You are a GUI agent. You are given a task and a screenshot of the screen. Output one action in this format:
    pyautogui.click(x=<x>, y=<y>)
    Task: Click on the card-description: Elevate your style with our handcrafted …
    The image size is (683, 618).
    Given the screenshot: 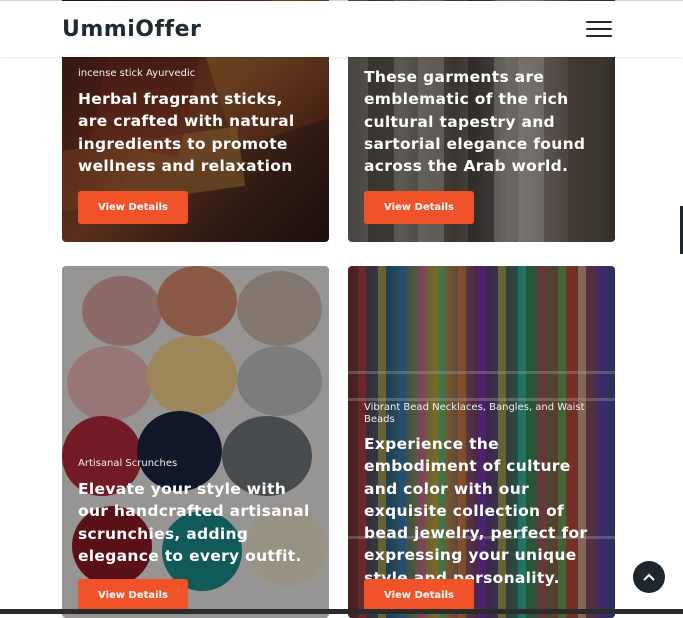 What is the action you would take?
    pyautogui.click(x=194, y=522)
    